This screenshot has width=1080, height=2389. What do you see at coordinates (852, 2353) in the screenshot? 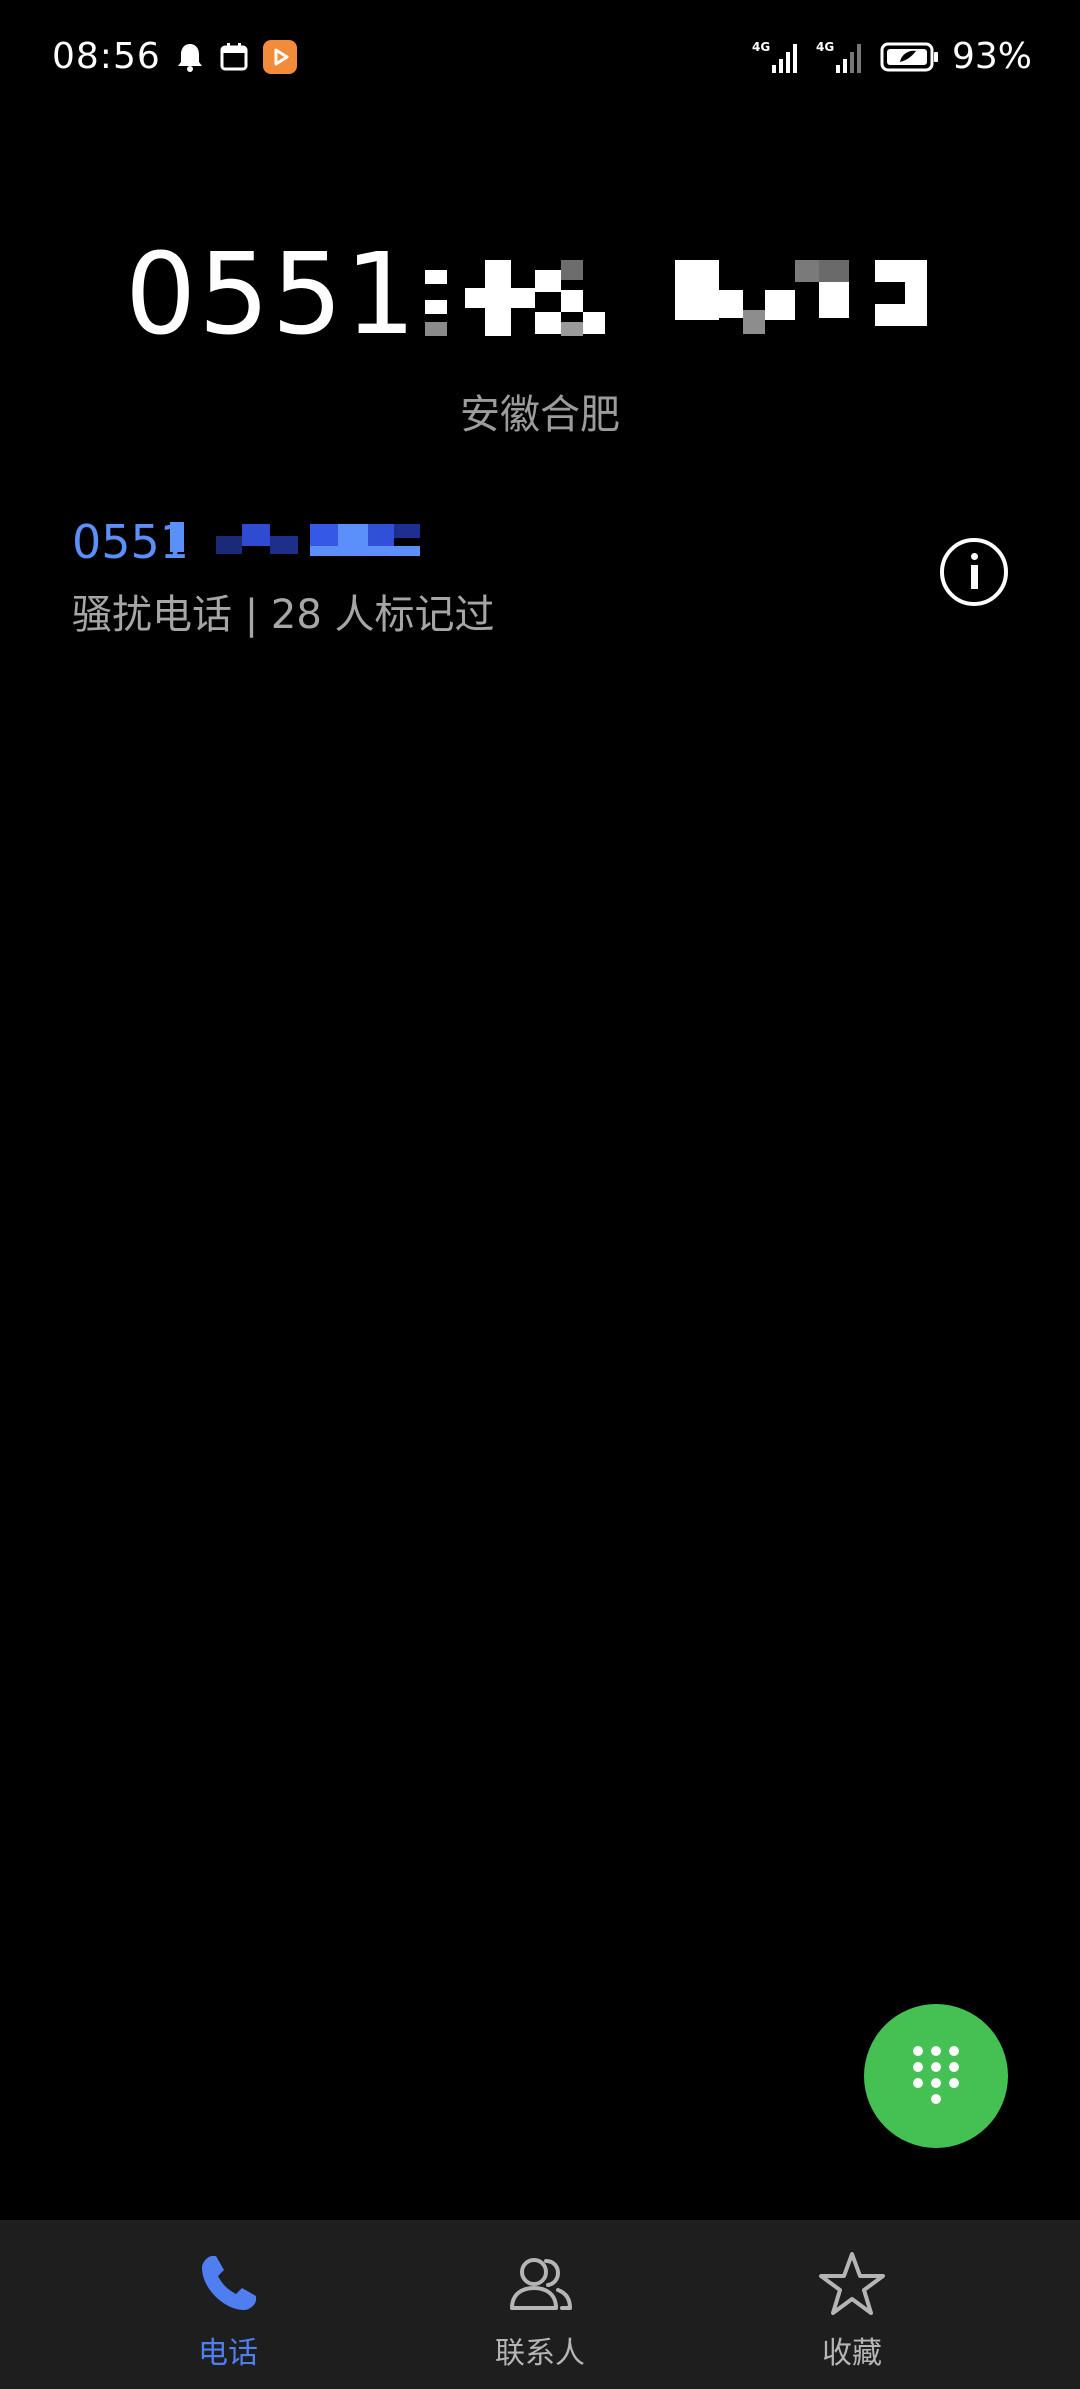
I see `tab-favorites-label: 收藏` at bounding box center [852, 2353].